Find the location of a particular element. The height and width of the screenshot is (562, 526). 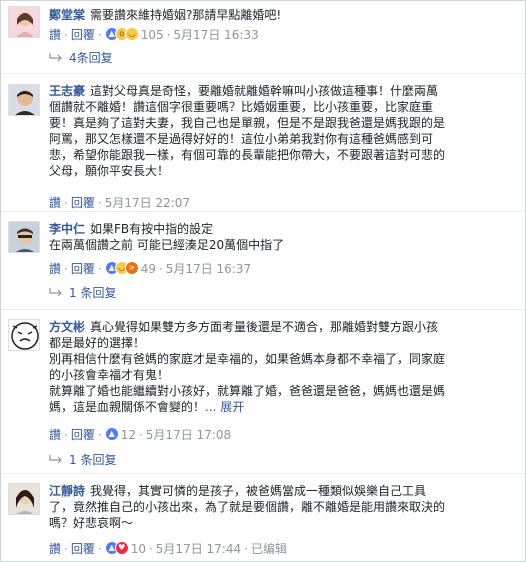

comment-text-line: 阿罵，那又怎樣還不是過得好好的！這位小弟弟我對你有這種爸媽感到可 is located at coordinates (241, 139).